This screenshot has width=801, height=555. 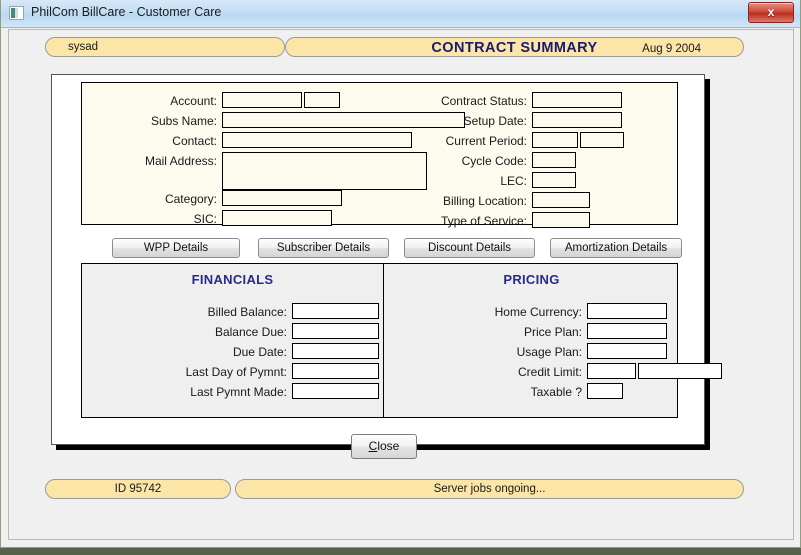 What do you see at coordinates (680, 371) in the screenshot?
I see `input-credit-limit-note` at bounding box center [680, 371].